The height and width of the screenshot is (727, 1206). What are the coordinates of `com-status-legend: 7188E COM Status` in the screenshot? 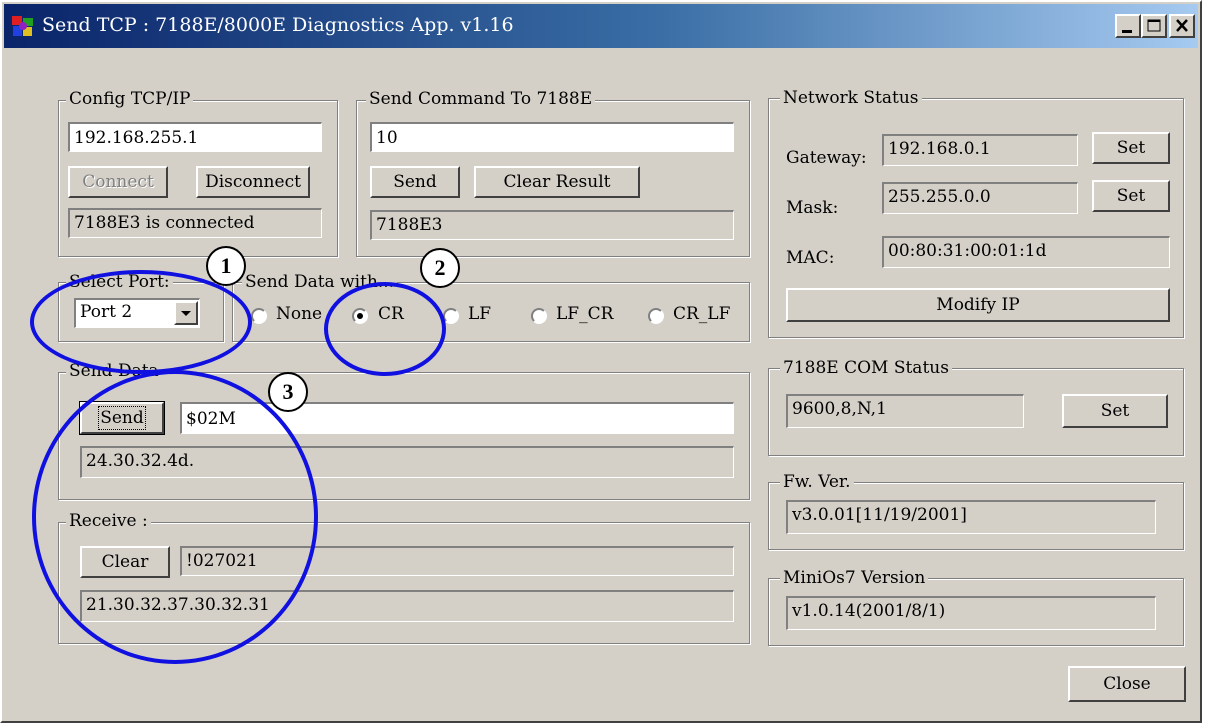 It's located at (866, 368).